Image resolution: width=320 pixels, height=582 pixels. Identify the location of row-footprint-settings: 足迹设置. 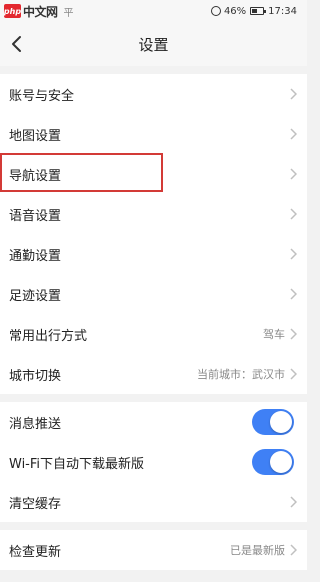
(153, 294).